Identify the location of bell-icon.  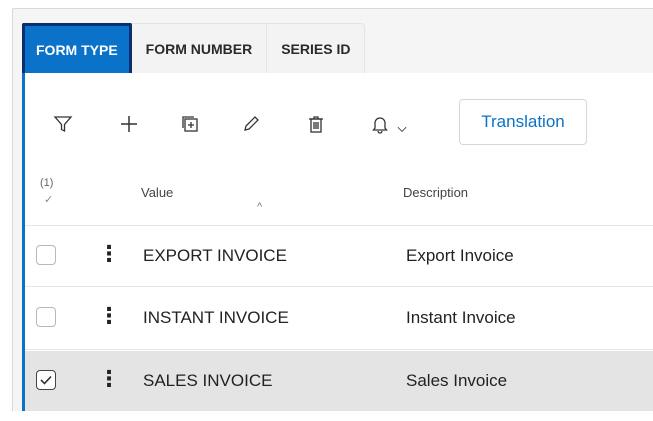
(380, 124).